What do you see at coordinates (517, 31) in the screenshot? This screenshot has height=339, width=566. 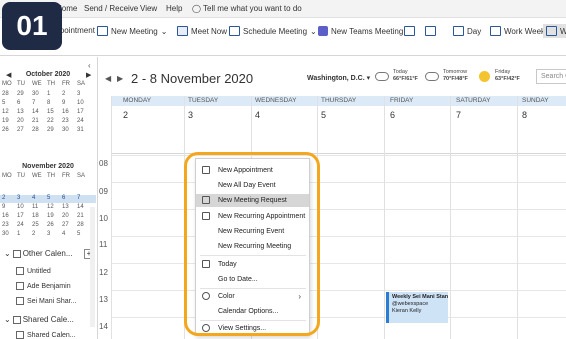 I see `work-week-button: Work Week` at bounding box center [517, 31].